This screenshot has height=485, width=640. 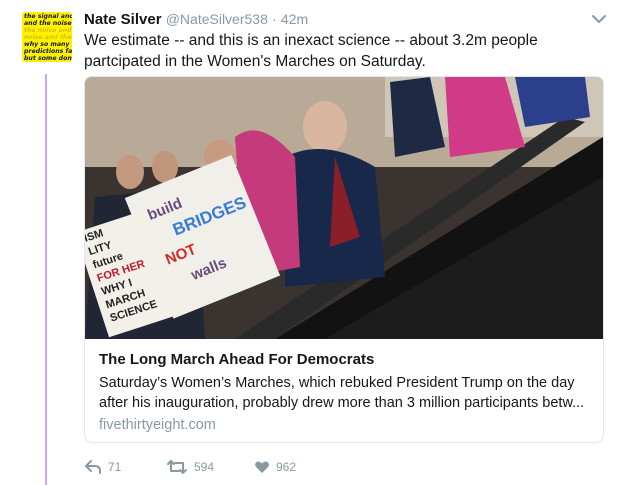 What do you see at coordinates (93, 467) in the screenshot?
I see `reply-icon` at bounding box center [93, 467].